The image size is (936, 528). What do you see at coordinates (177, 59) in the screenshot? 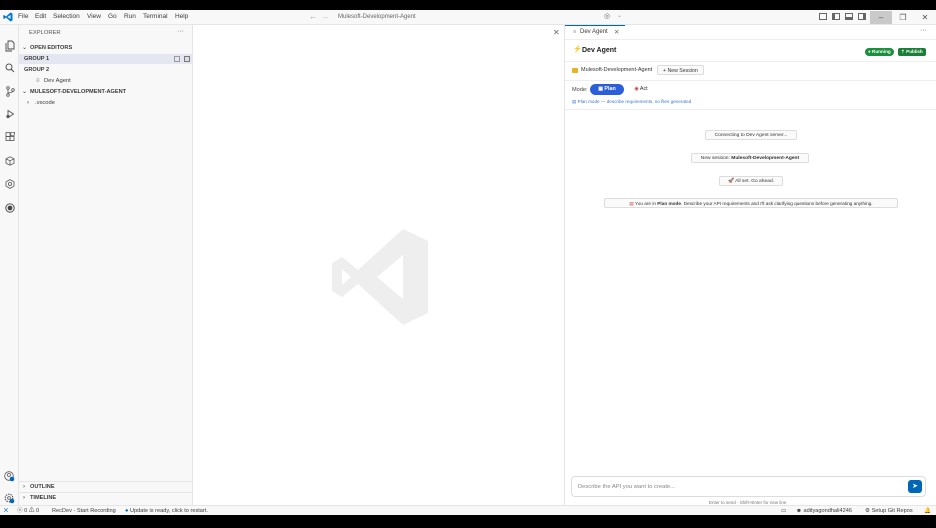
I see `save-all-icon` at bounding box center [177, 59].